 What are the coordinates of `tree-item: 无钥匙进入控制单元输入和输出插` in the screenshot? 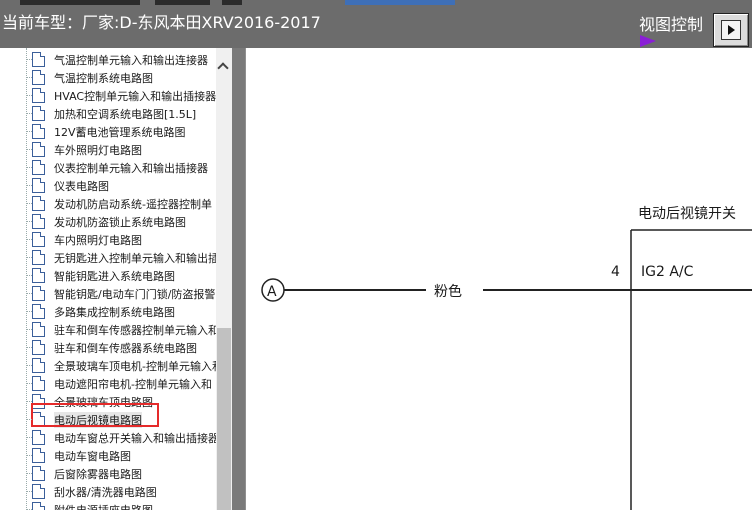 It's located at (124, 258).